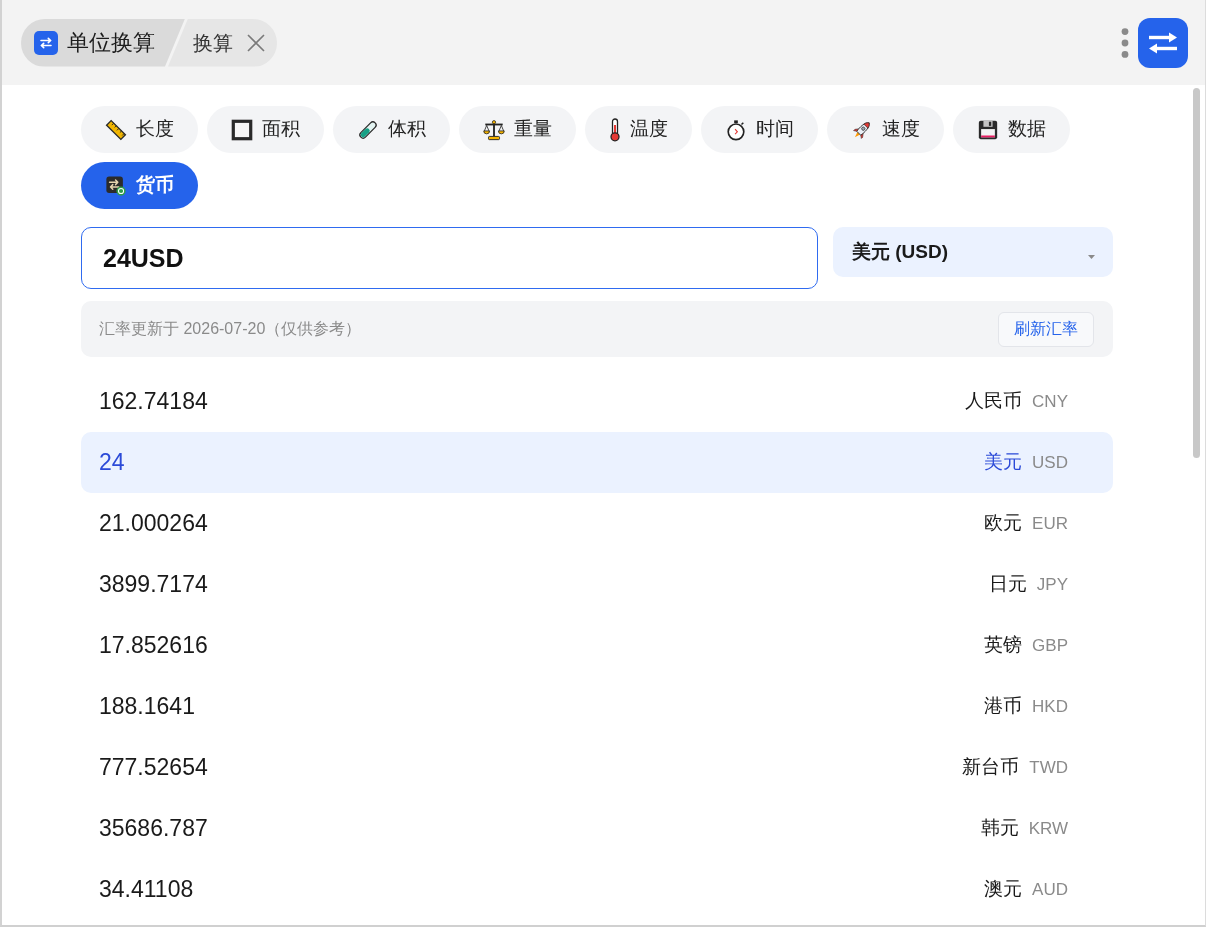 This screenshot has width=1206, height=931. I want to click on category-tab: 面积, so click(265, 129).